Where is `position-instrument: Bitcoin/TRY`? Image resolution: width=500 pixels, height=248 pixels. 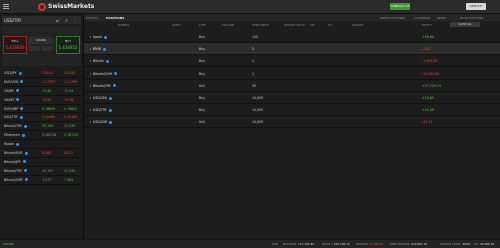
position-instrument: Bitcoin/TRY is located at coordinates (103, 86).